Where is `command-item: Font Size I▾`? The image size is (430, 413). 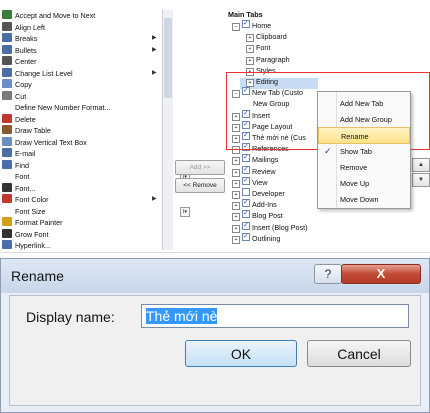
command-item: Font Size I▾ is located at coordinates (96, 212).